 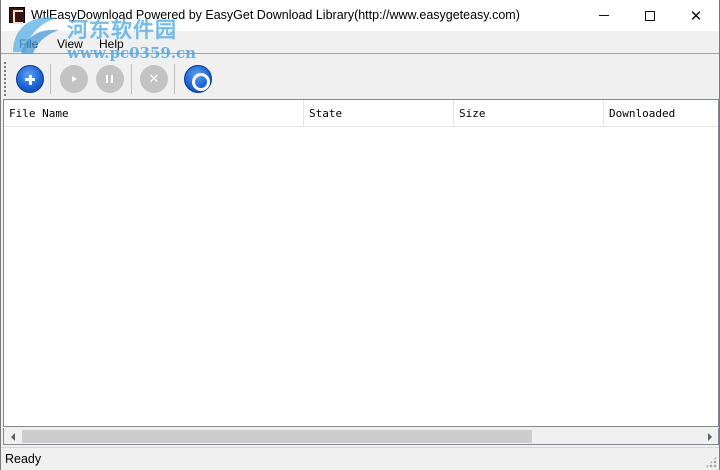 What do you see at coordinates (17, 15) in the screenshot?
I see `app-icon` at bounding box center [17, 15].